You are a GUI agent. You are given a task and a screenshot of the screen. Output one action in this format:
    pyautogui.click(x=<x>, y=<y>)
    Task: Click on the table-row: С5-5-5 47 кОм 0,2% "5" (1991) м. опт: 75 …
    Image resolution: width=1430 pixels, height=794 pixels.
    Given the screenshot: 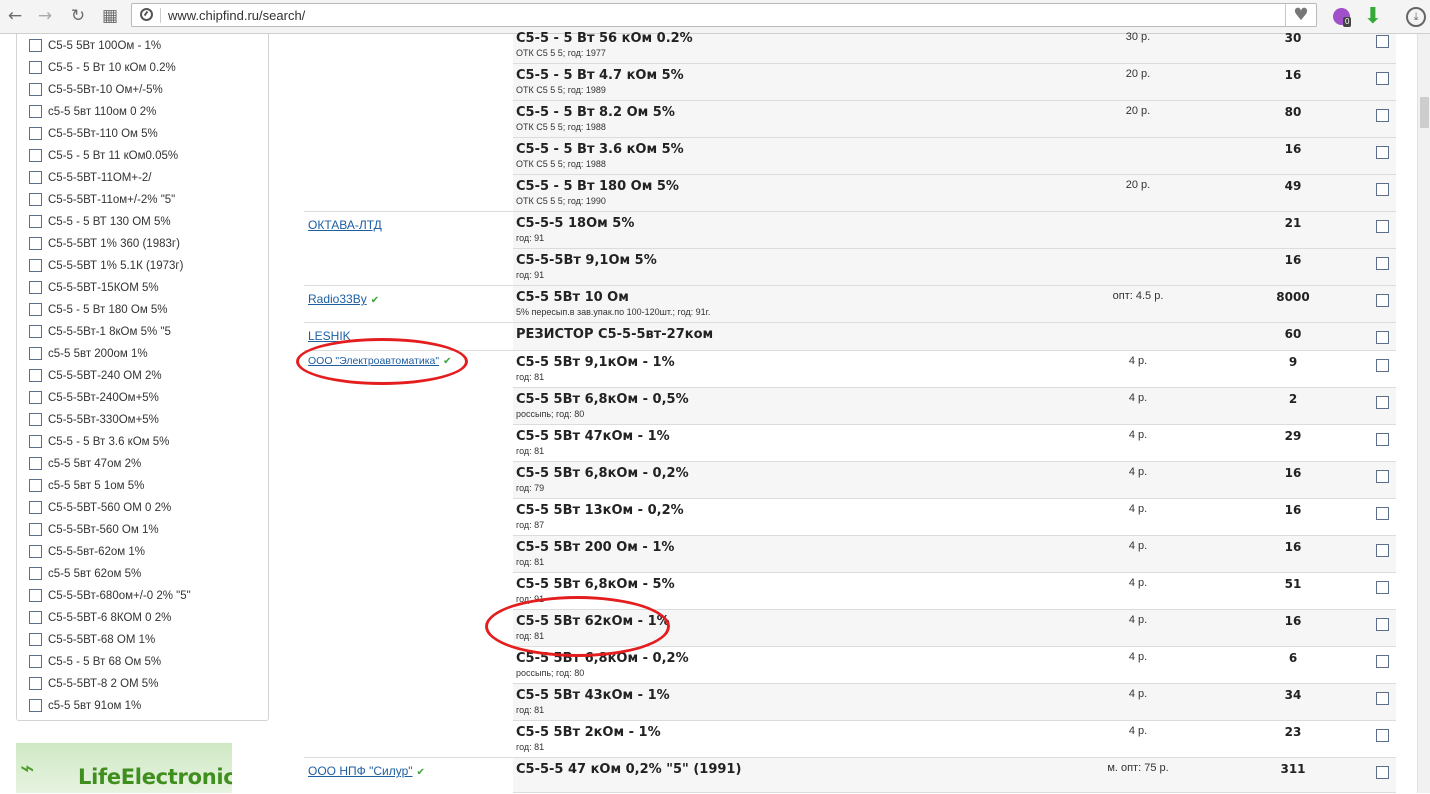 What is the action you would take?
    pyautogui.click(x=954, y=775)
    